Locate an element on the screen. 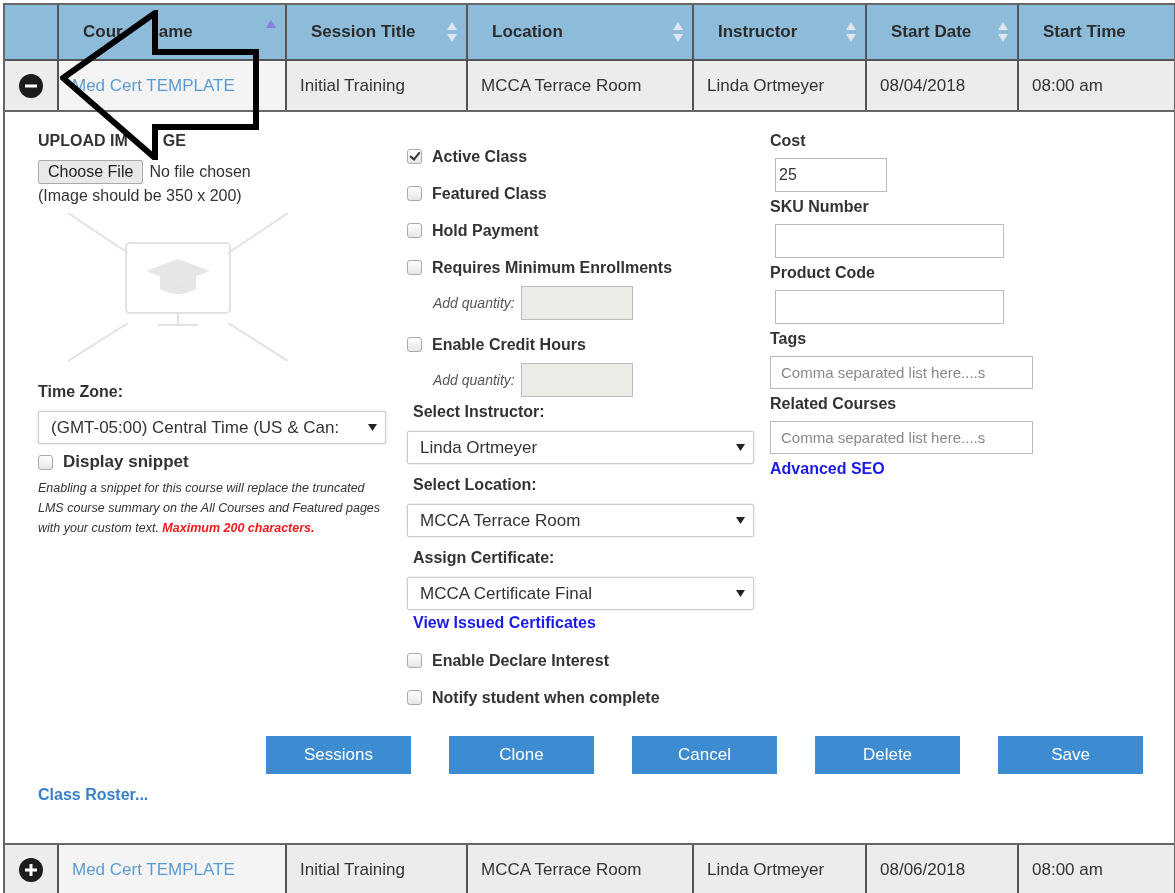 Image resolution: width=1175 pixels, height=893 pixels. field-label: Select Location: is located at coordinates (475, 485).